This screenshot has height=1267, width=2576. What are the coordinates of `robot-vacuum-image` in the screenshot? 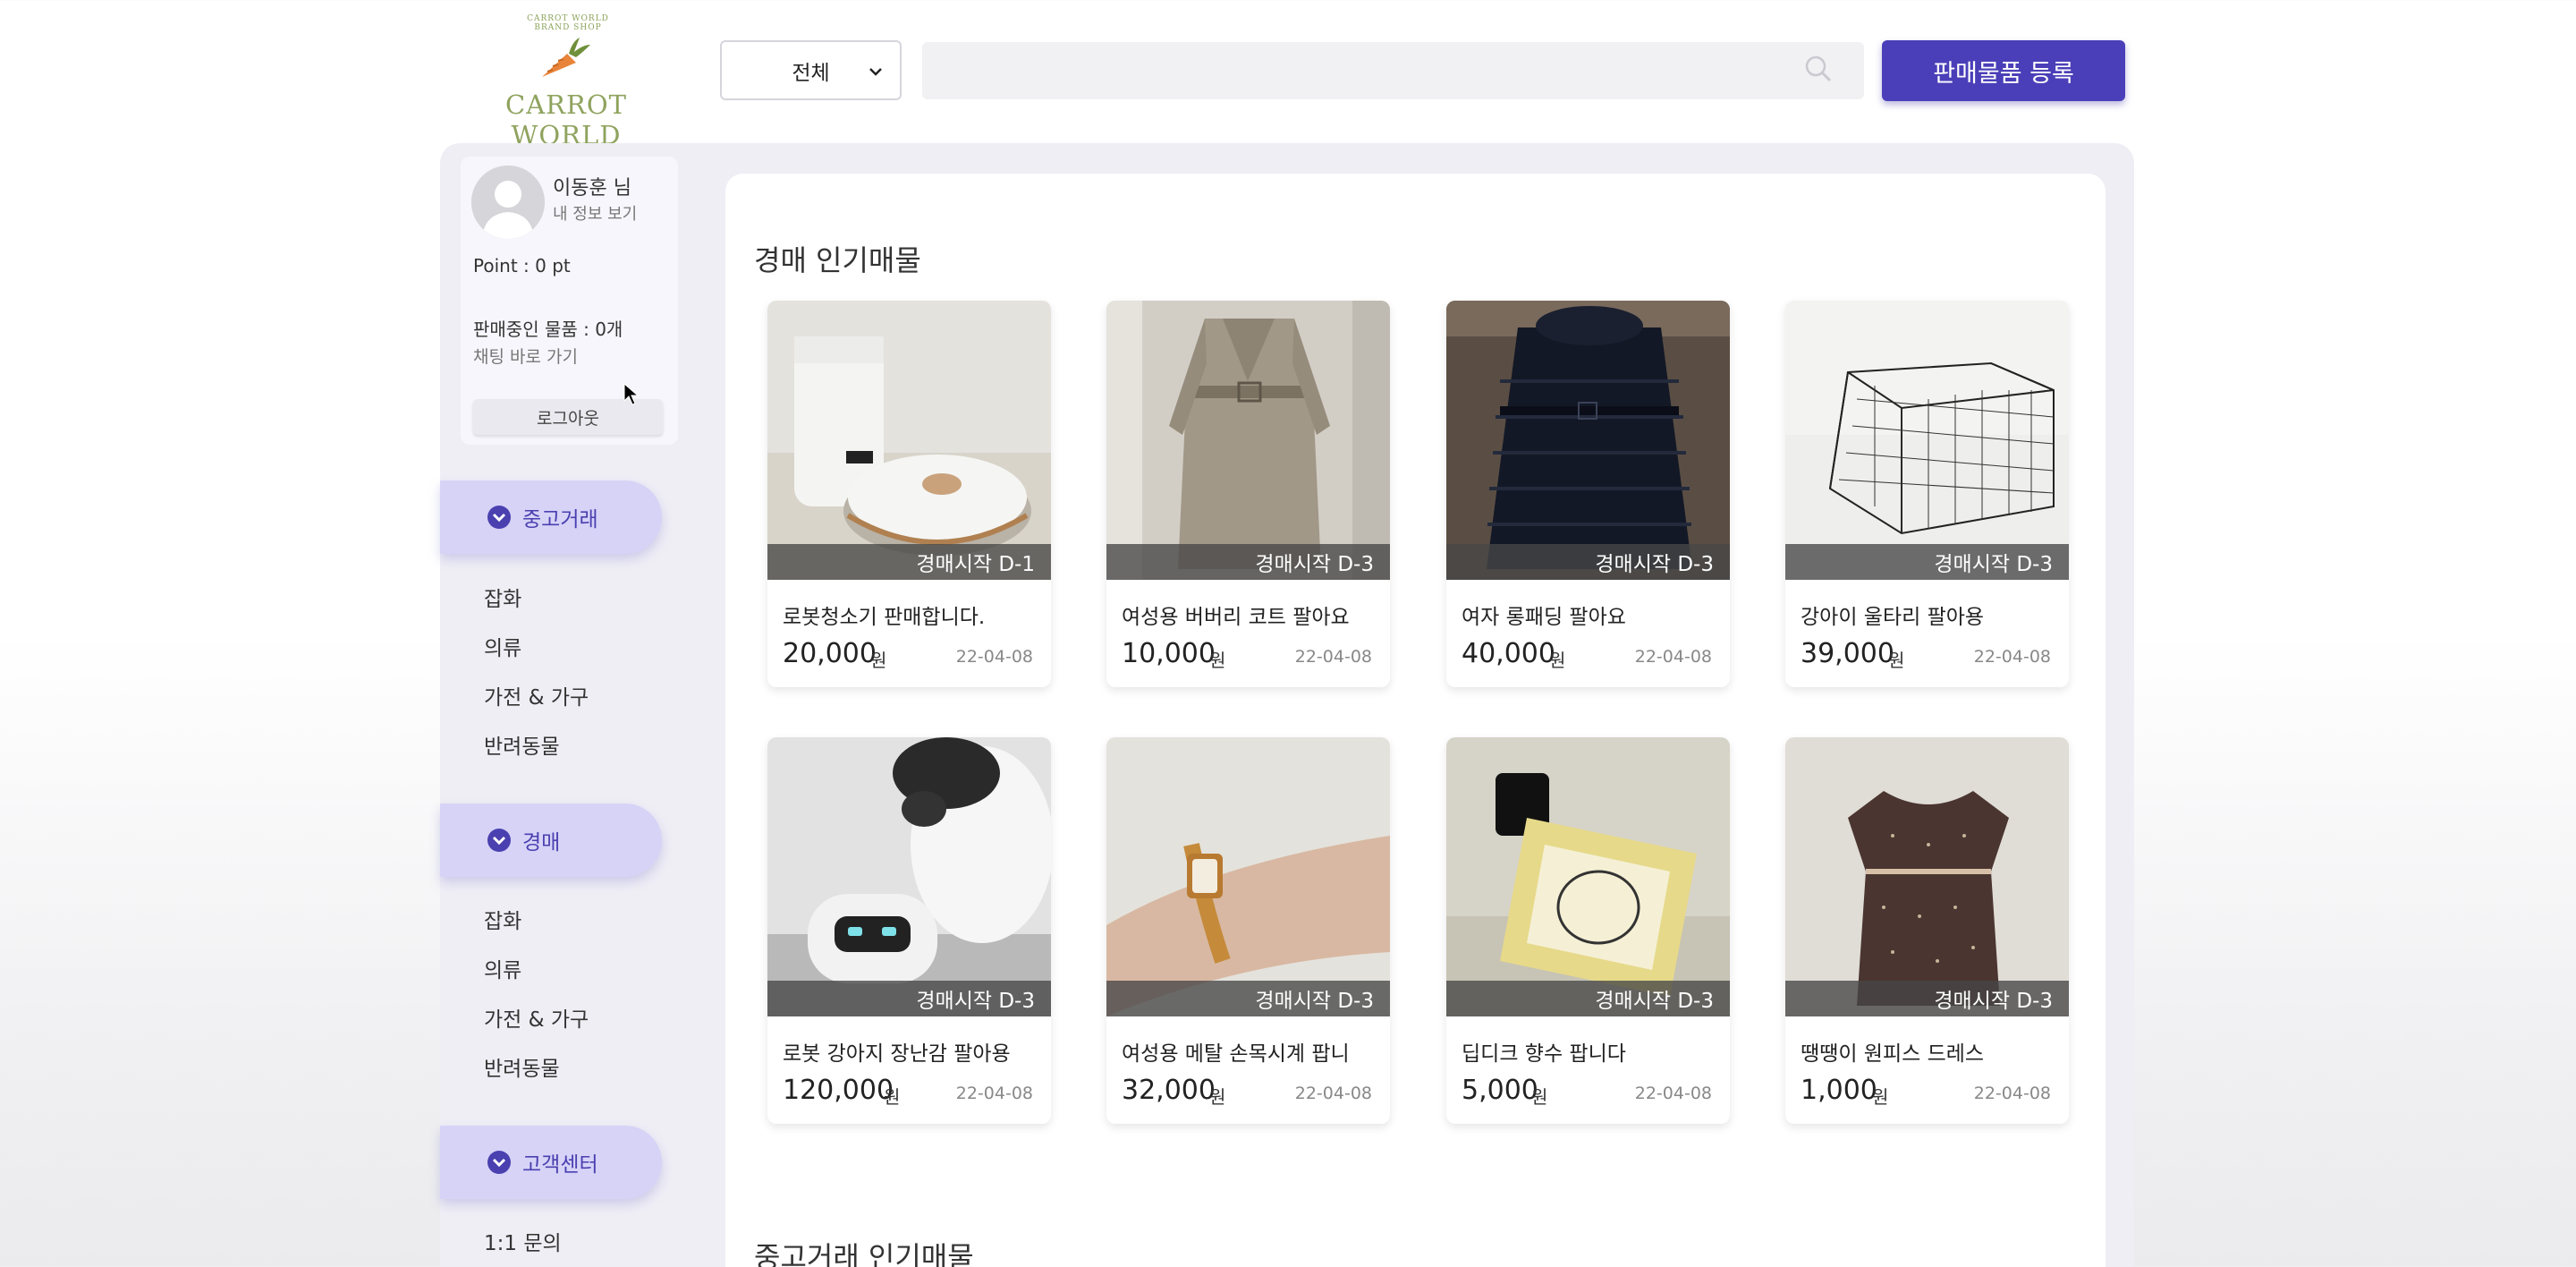 It's located at (909, 440).